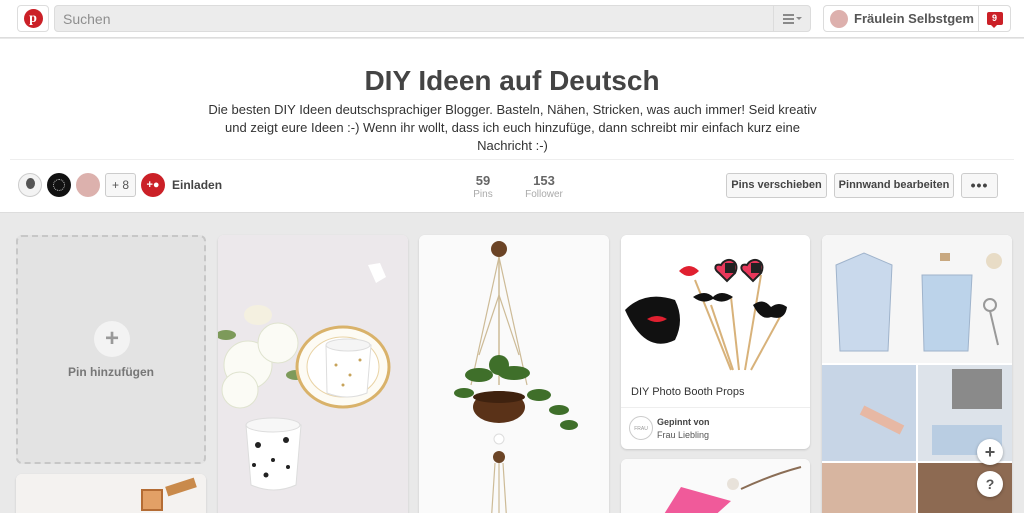  I want to click on pinterest-logo-button: p, so click(33, 18).